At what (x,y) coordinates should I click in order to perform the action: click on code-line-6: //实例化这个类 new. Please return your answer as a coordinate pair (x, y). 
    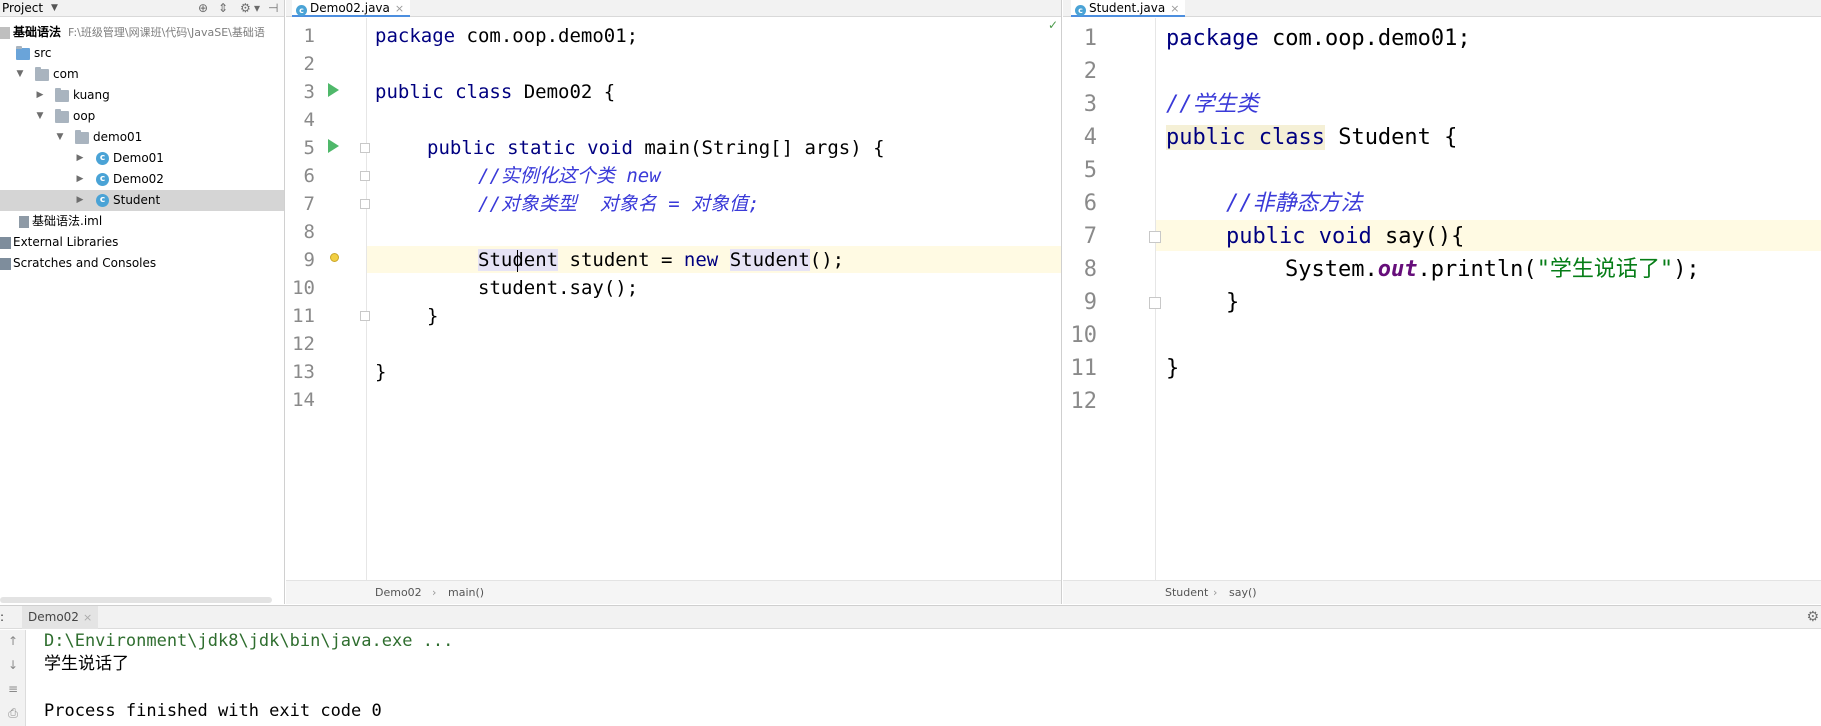
    Looking at the image, I should click on (569, 176).